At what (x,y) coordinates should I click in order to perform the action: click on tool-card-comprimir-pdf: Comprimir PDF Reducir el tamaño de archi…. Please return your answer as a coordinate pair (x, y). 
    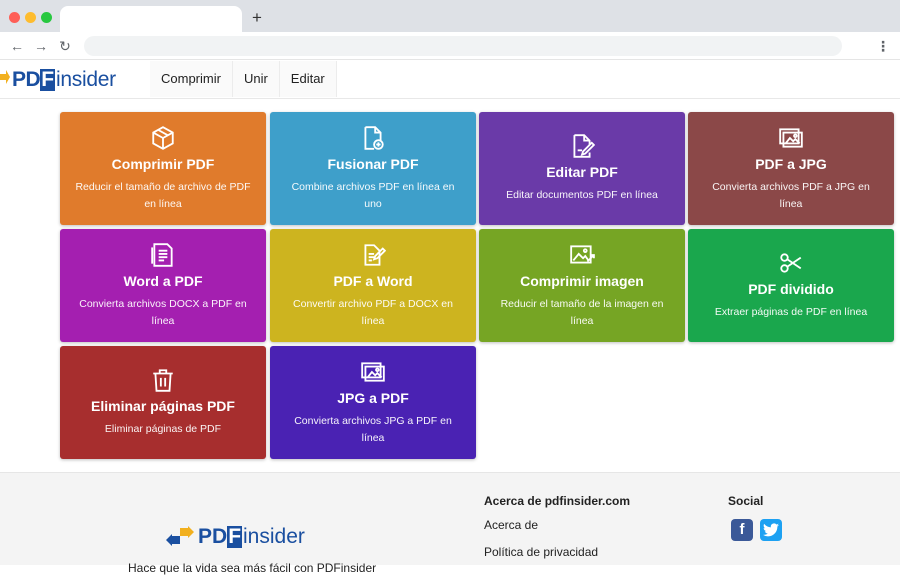
    Looking at the image, I should click on (163, 168).